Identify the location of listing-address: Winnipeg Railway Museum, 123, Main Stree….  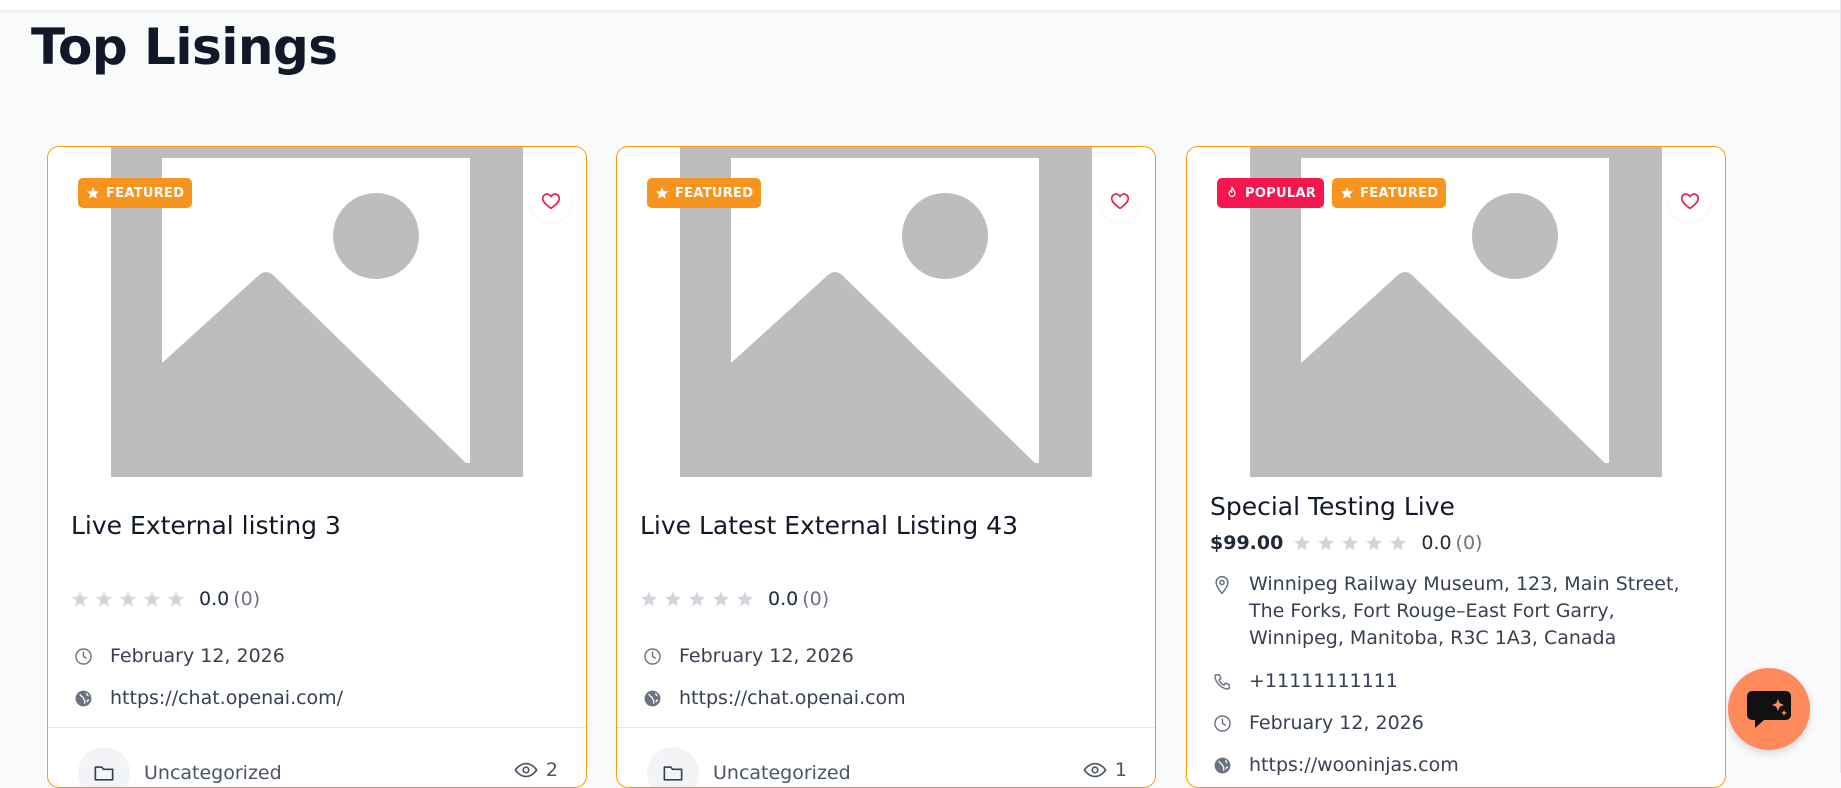
(1457, 611).